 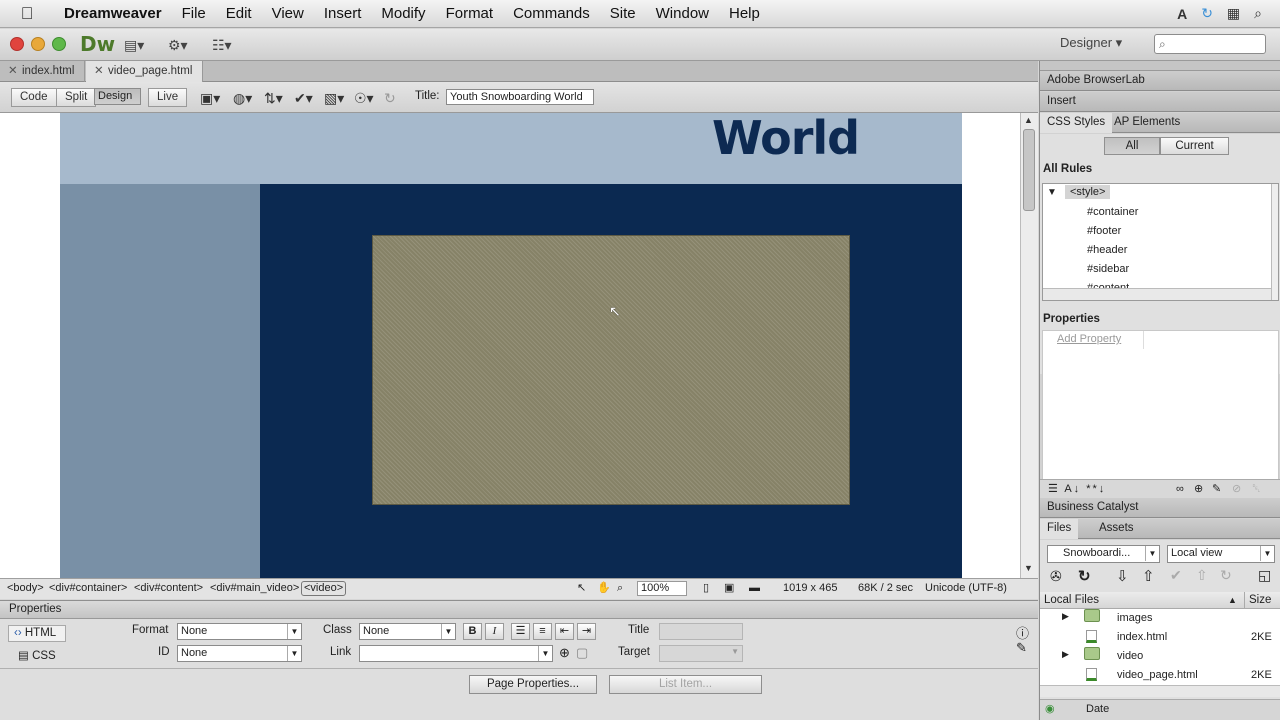 I want to click on sort-up-icon: ▲, so click(x=1232, y=600).